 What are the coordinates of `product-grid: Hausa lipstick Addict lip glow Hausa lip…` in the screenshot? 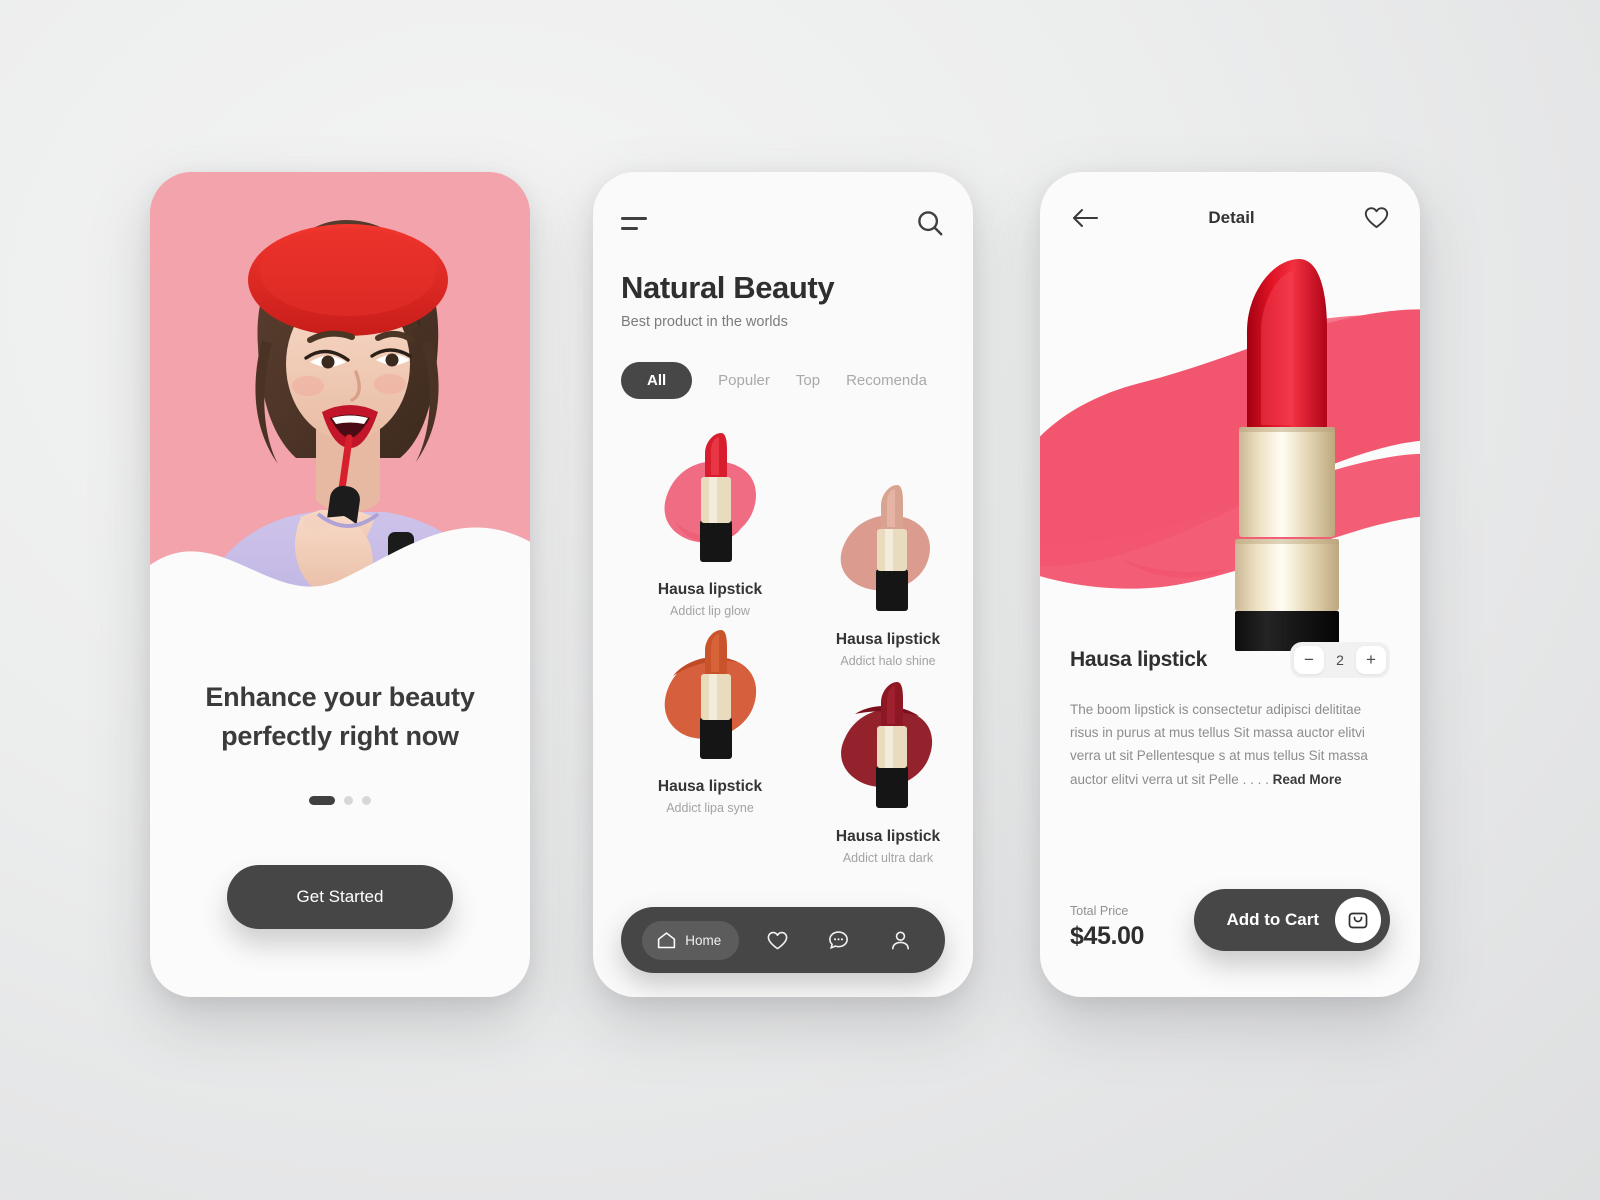 It's located at (783, 650).